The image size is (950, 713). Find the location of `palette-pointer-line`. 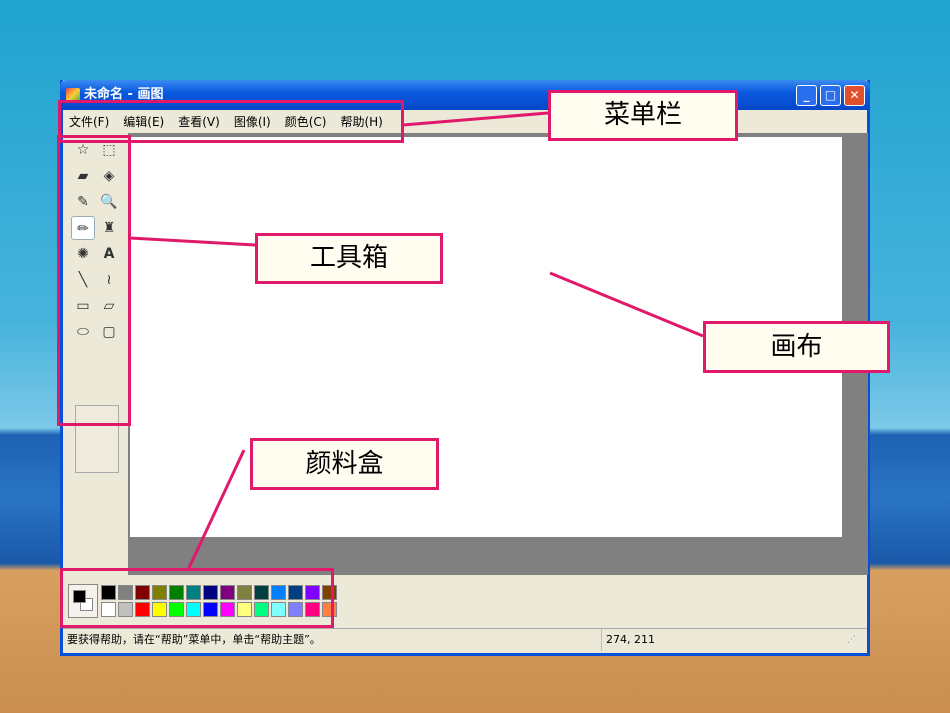

palette-pointer-line is located at coordinates (216, 510).